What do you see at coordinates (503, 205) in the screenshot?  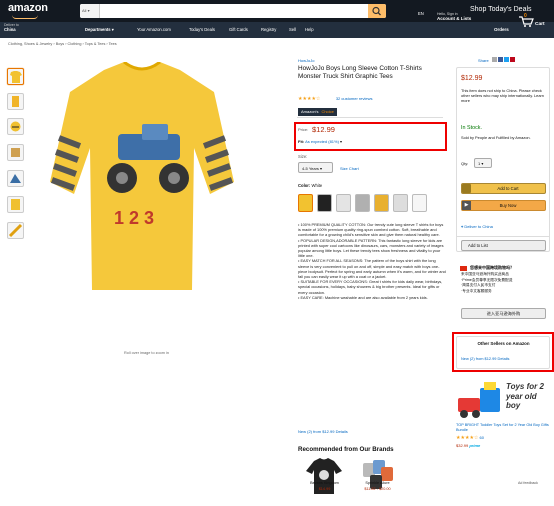 I see `buy-now-button: ▶ Buy Now` at bounding box center [503, 205].